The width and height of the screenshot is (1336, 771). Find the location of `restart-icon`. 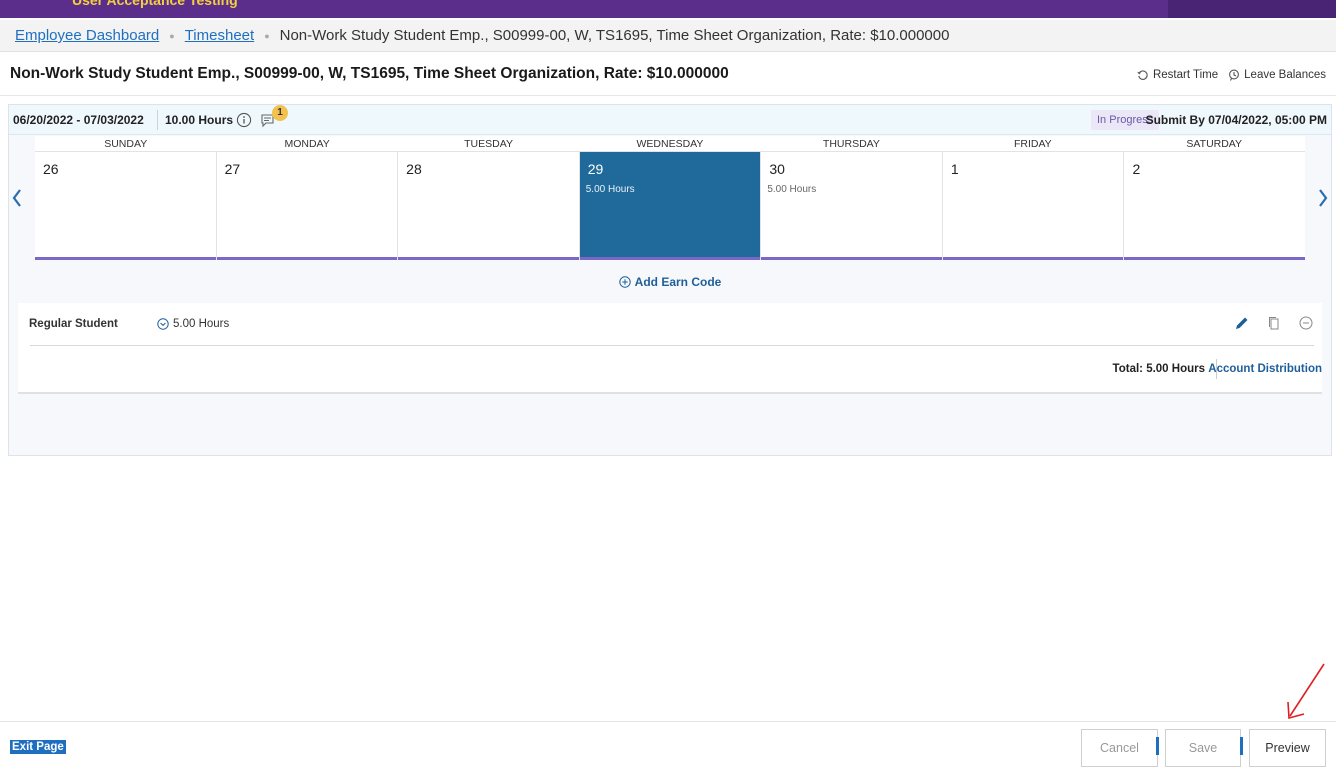

restart-icon is located at coordinates (1142, 75).